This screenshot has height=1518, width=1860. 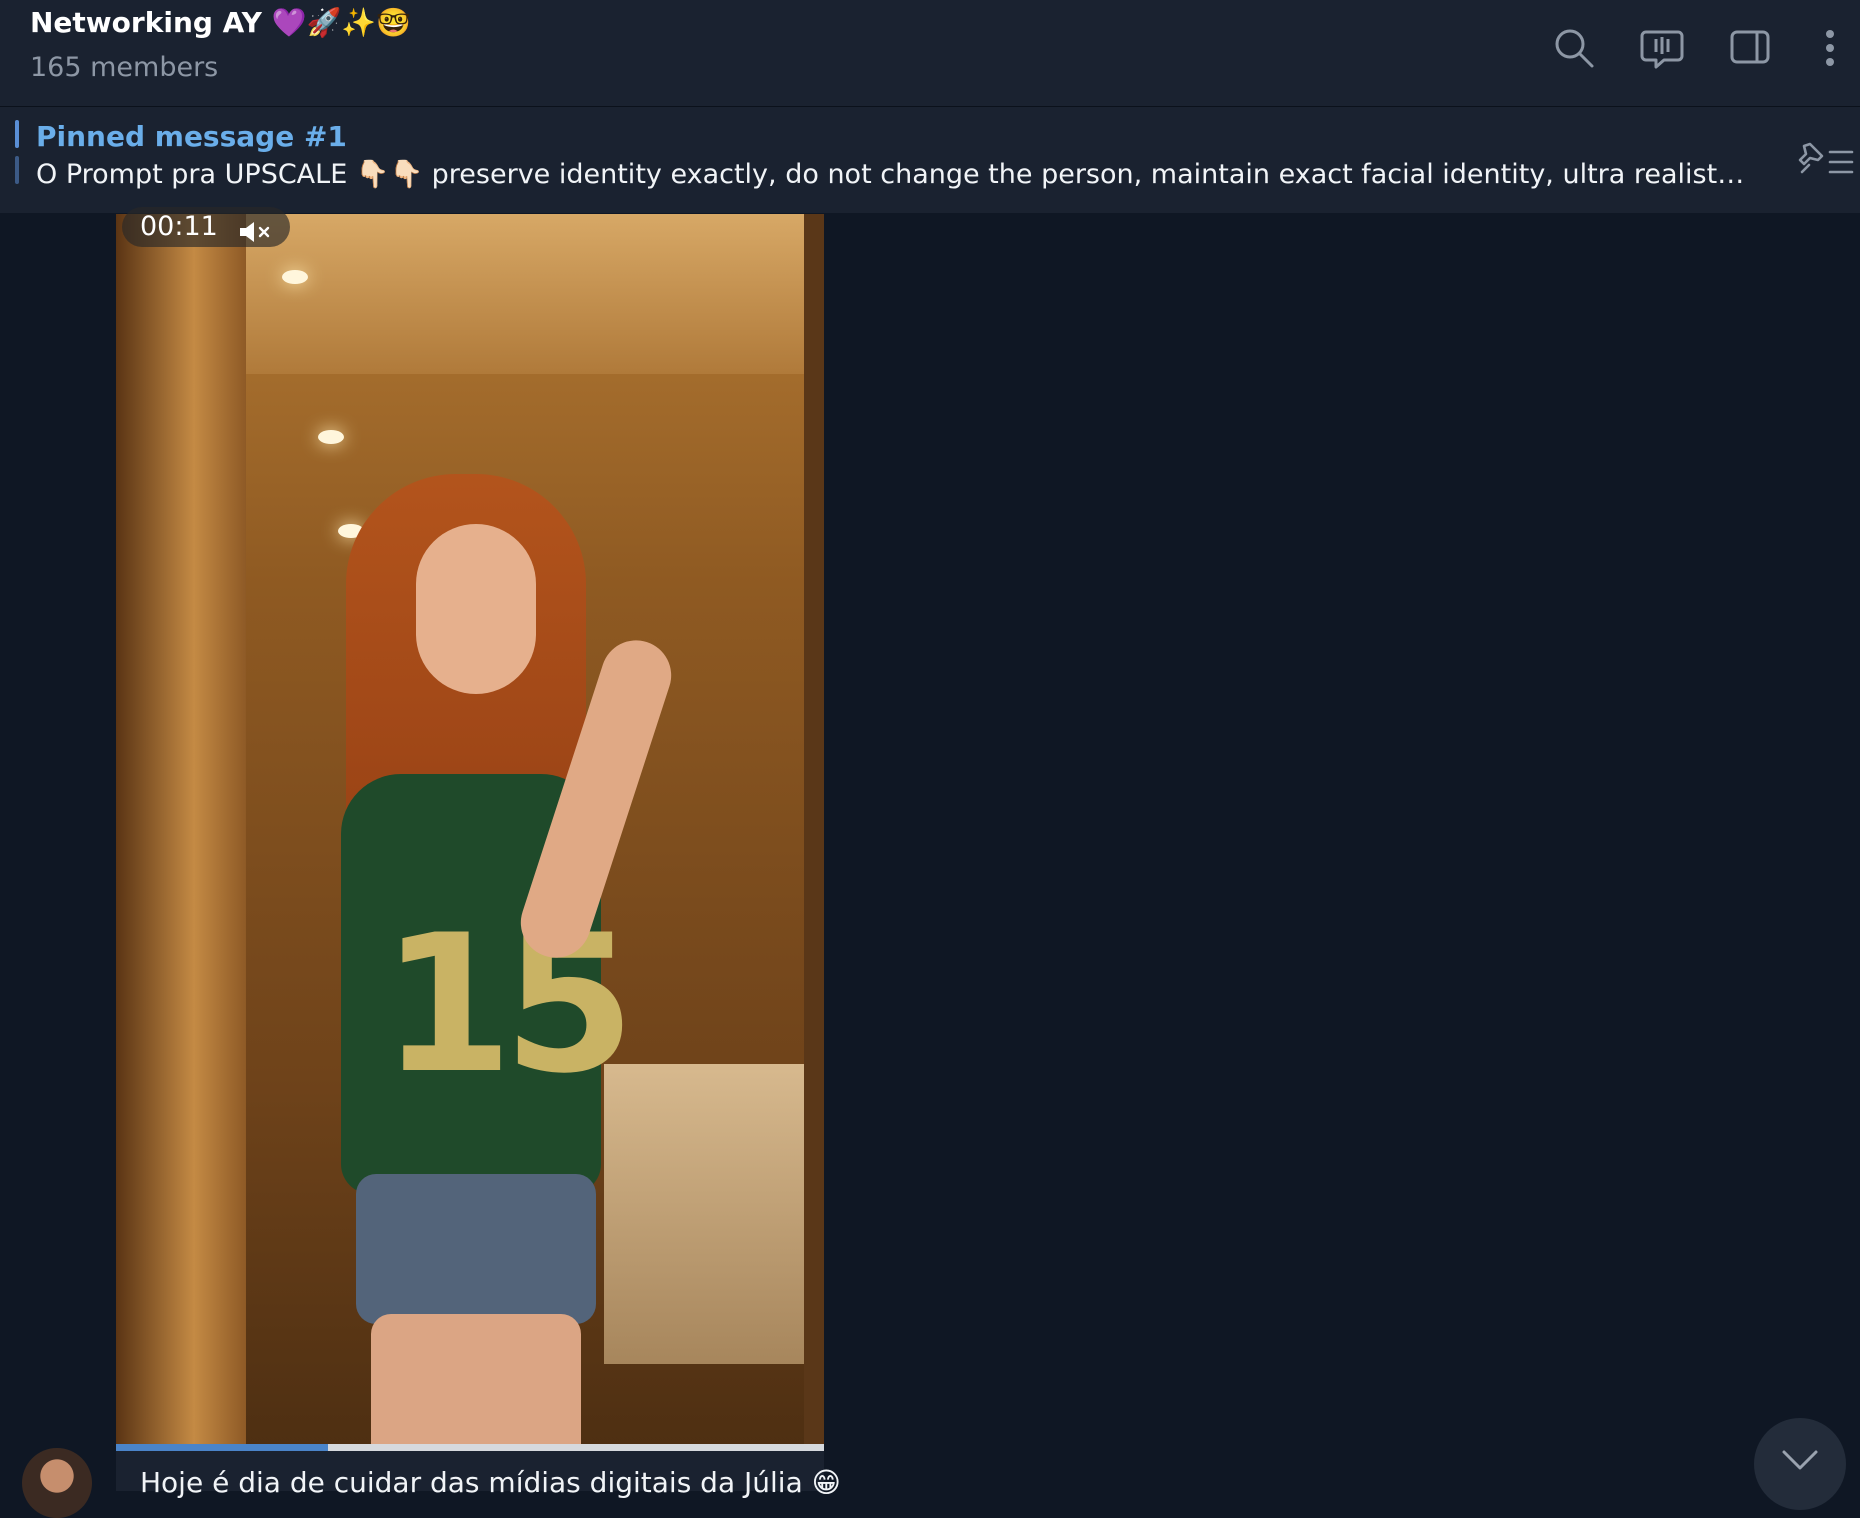 What do you see at coordinates (57, 1483) in the screenshot?
I see `sender-avatar` at bounding box center [57, 1483].